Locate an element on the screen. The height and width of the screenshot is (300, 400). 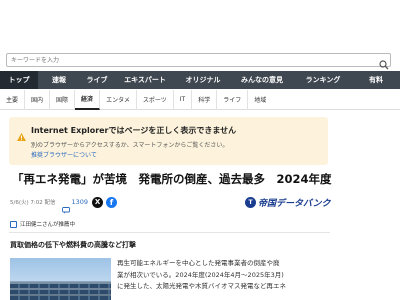
expert-recommendation-text: 江田健二さんが推薦中 is located at coordinates (48, 225).